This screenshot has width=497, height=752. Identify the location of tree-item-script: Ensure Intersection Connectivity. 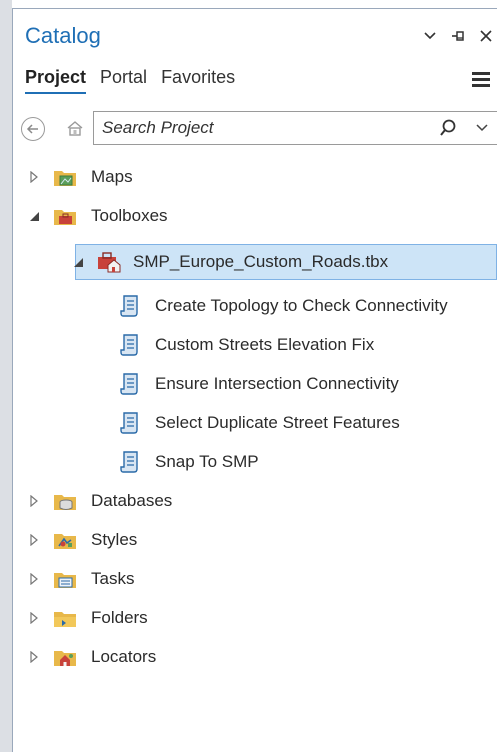
(259, 384).